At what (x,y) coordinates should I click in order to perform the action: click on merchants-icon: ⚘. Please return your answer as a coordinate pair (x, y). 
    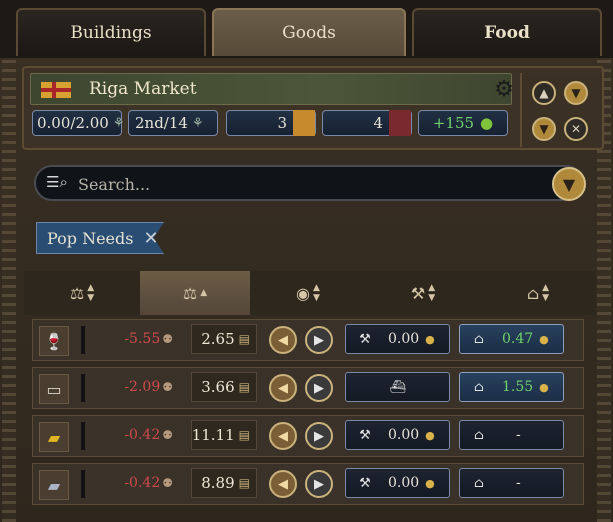
    Looking at the image, I should click on (118, 123).